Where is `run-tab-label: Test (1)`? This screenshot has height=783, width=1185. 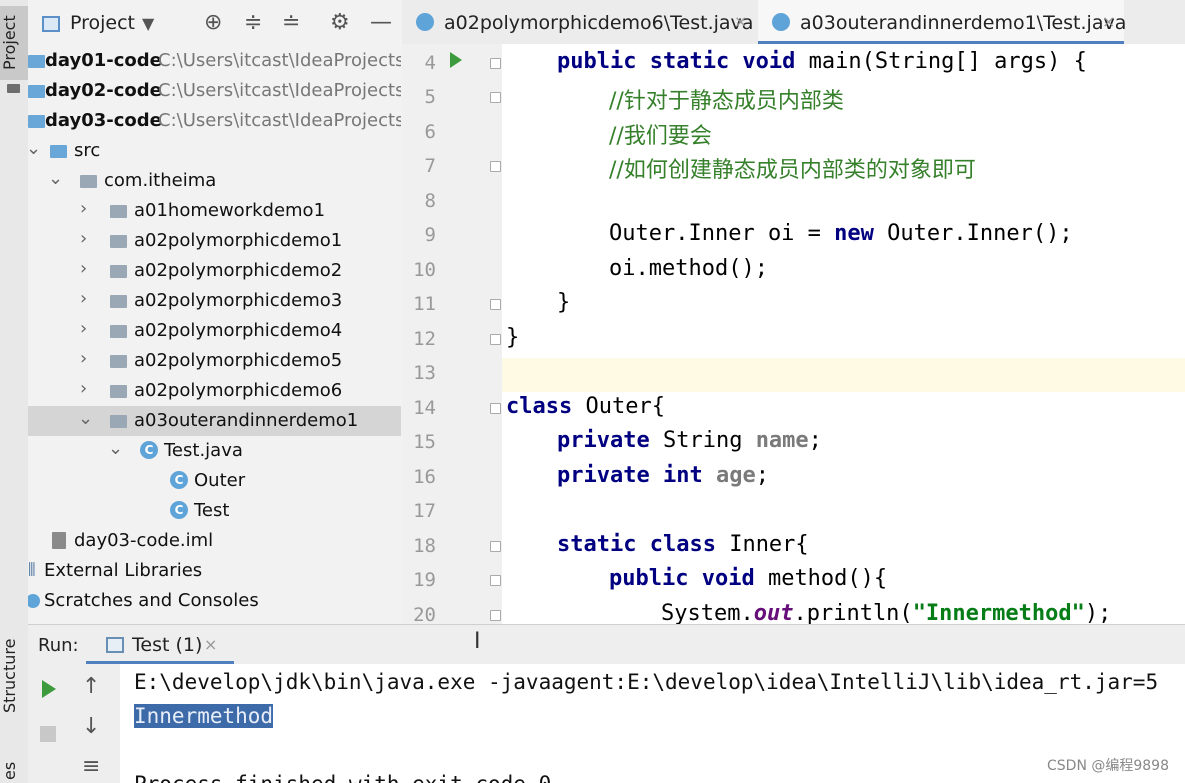 run-tab-label: Test (1) is located at coordinates (167, 645).